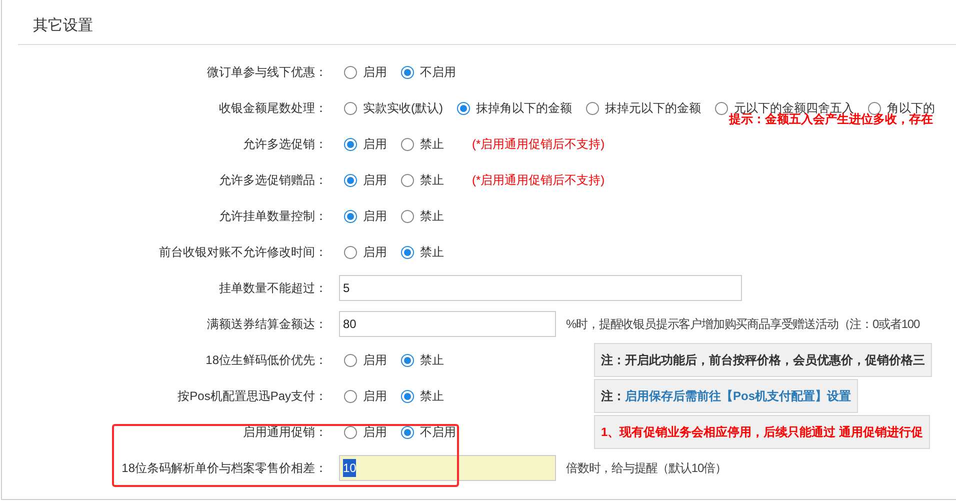  What do you see at coordinates (266, 72) in the screenshot?
I see `setting-label: 微订单参与线下优惠：` at bounding box center [266, 72].